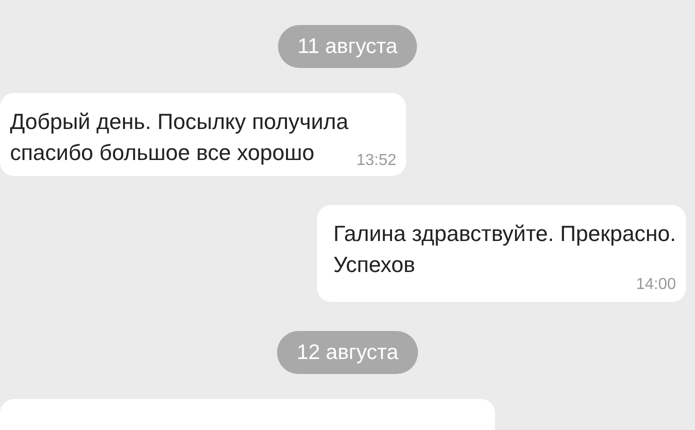  What do you see at coordinates (504, 249) in the screenshot?
I see `message-text: Галина здравствуйте. Прекрасно. Успехов` at bounding box center [504, 249].